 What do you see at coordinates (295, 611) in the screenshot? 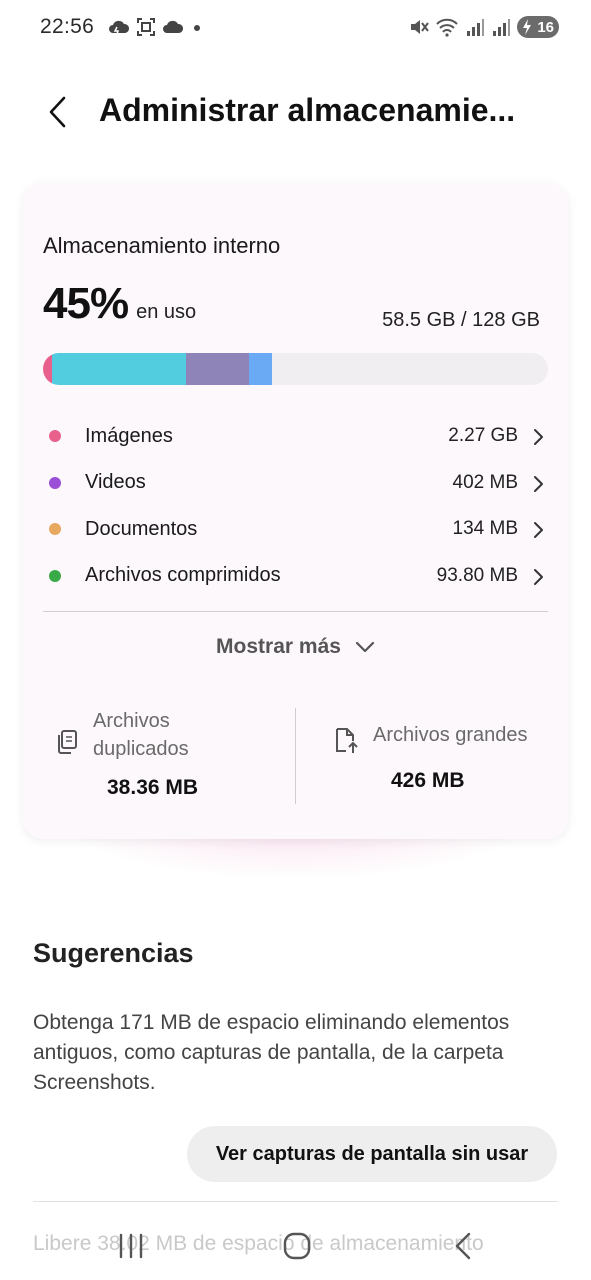
I see `divider` at bounding box center [295, 611].